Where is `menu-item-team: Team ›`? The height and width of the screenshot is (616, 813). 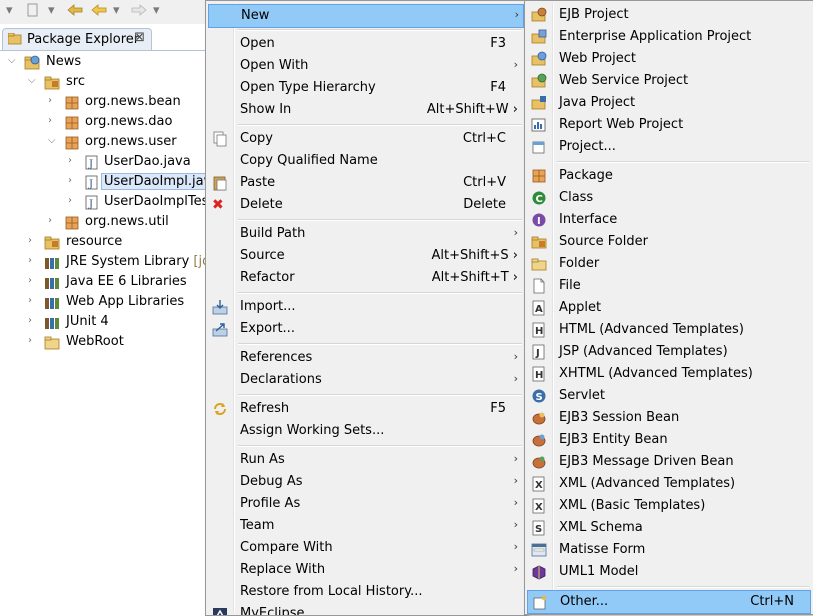 menu-item-team: Team › is located at coordinates (365, 526).